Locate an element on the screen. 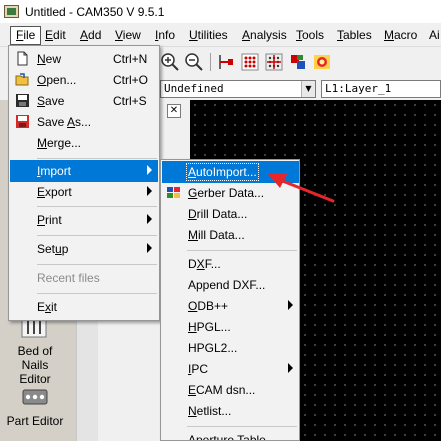  dcode-select: Undefined ▼ is located at coordinates (238, 89).